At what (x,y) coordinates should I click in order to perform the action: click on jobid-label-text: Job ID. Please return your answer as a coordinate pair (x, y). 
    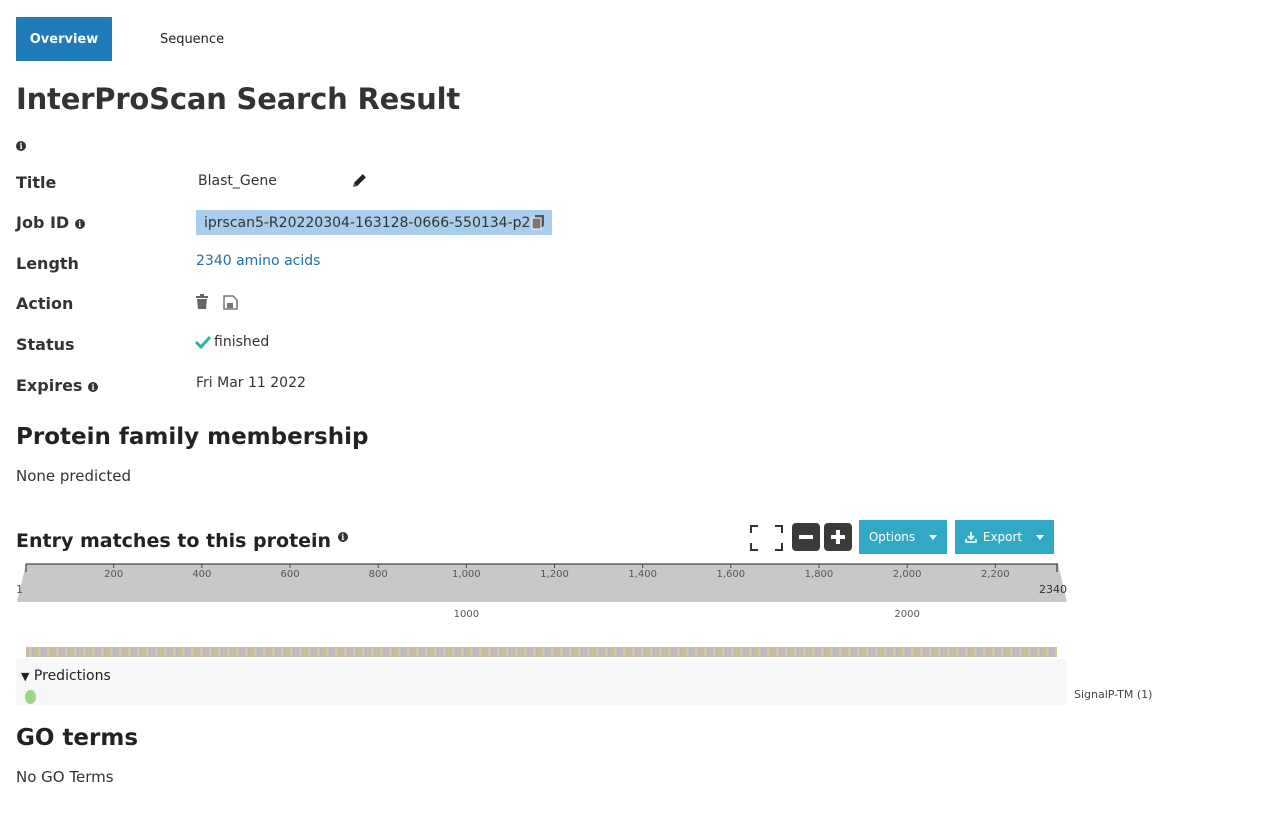
    Looking at the image, I should click on (43, 222).